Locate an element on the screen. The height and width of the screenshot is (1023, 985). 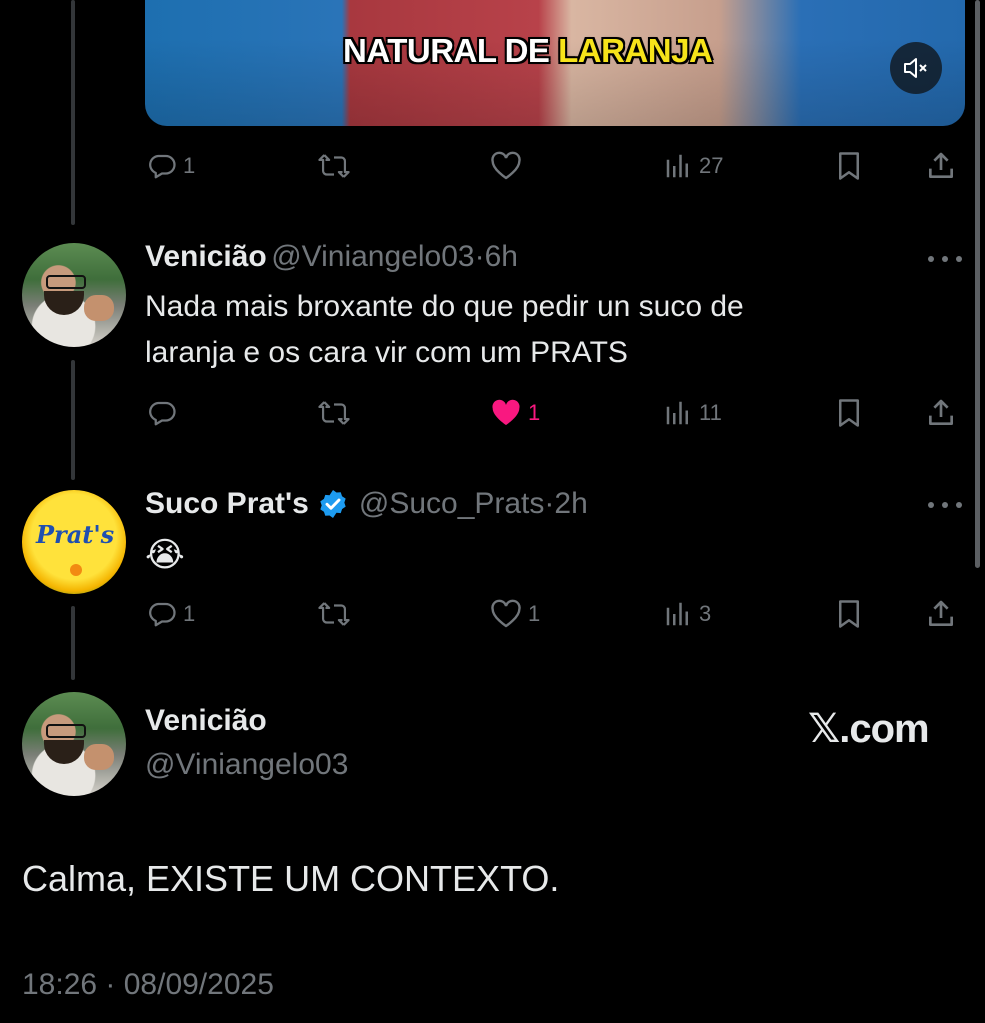
timestamp: 18:26 · 08/09/2025 is located at coordinates (148, 985).